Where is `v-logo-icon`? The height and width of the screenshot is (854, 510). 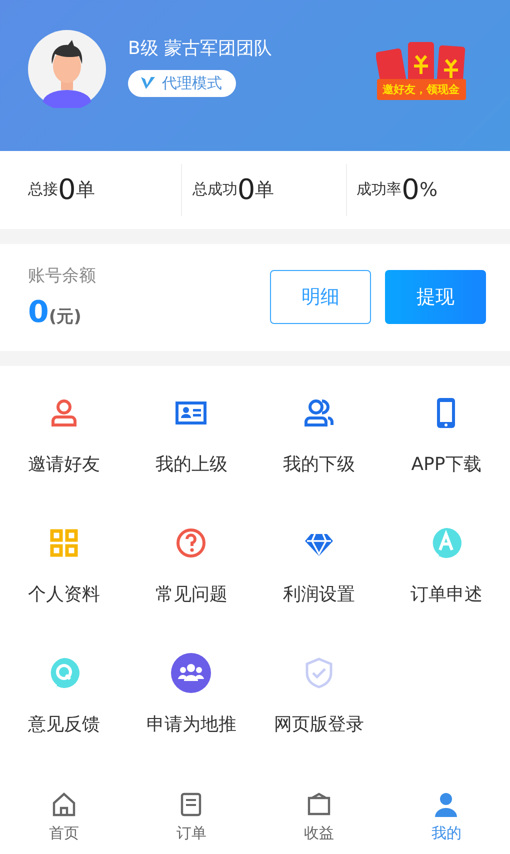
v-logo-icon is located at coordinates (148, 83).